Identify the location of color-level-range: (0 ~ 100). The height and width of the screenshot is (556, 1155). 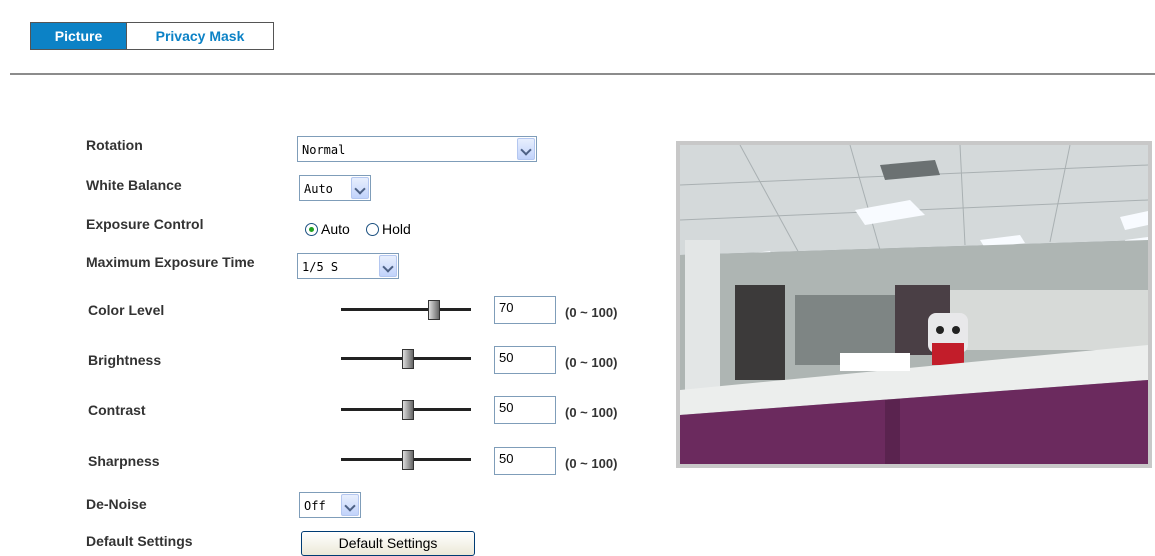
(591, 312).